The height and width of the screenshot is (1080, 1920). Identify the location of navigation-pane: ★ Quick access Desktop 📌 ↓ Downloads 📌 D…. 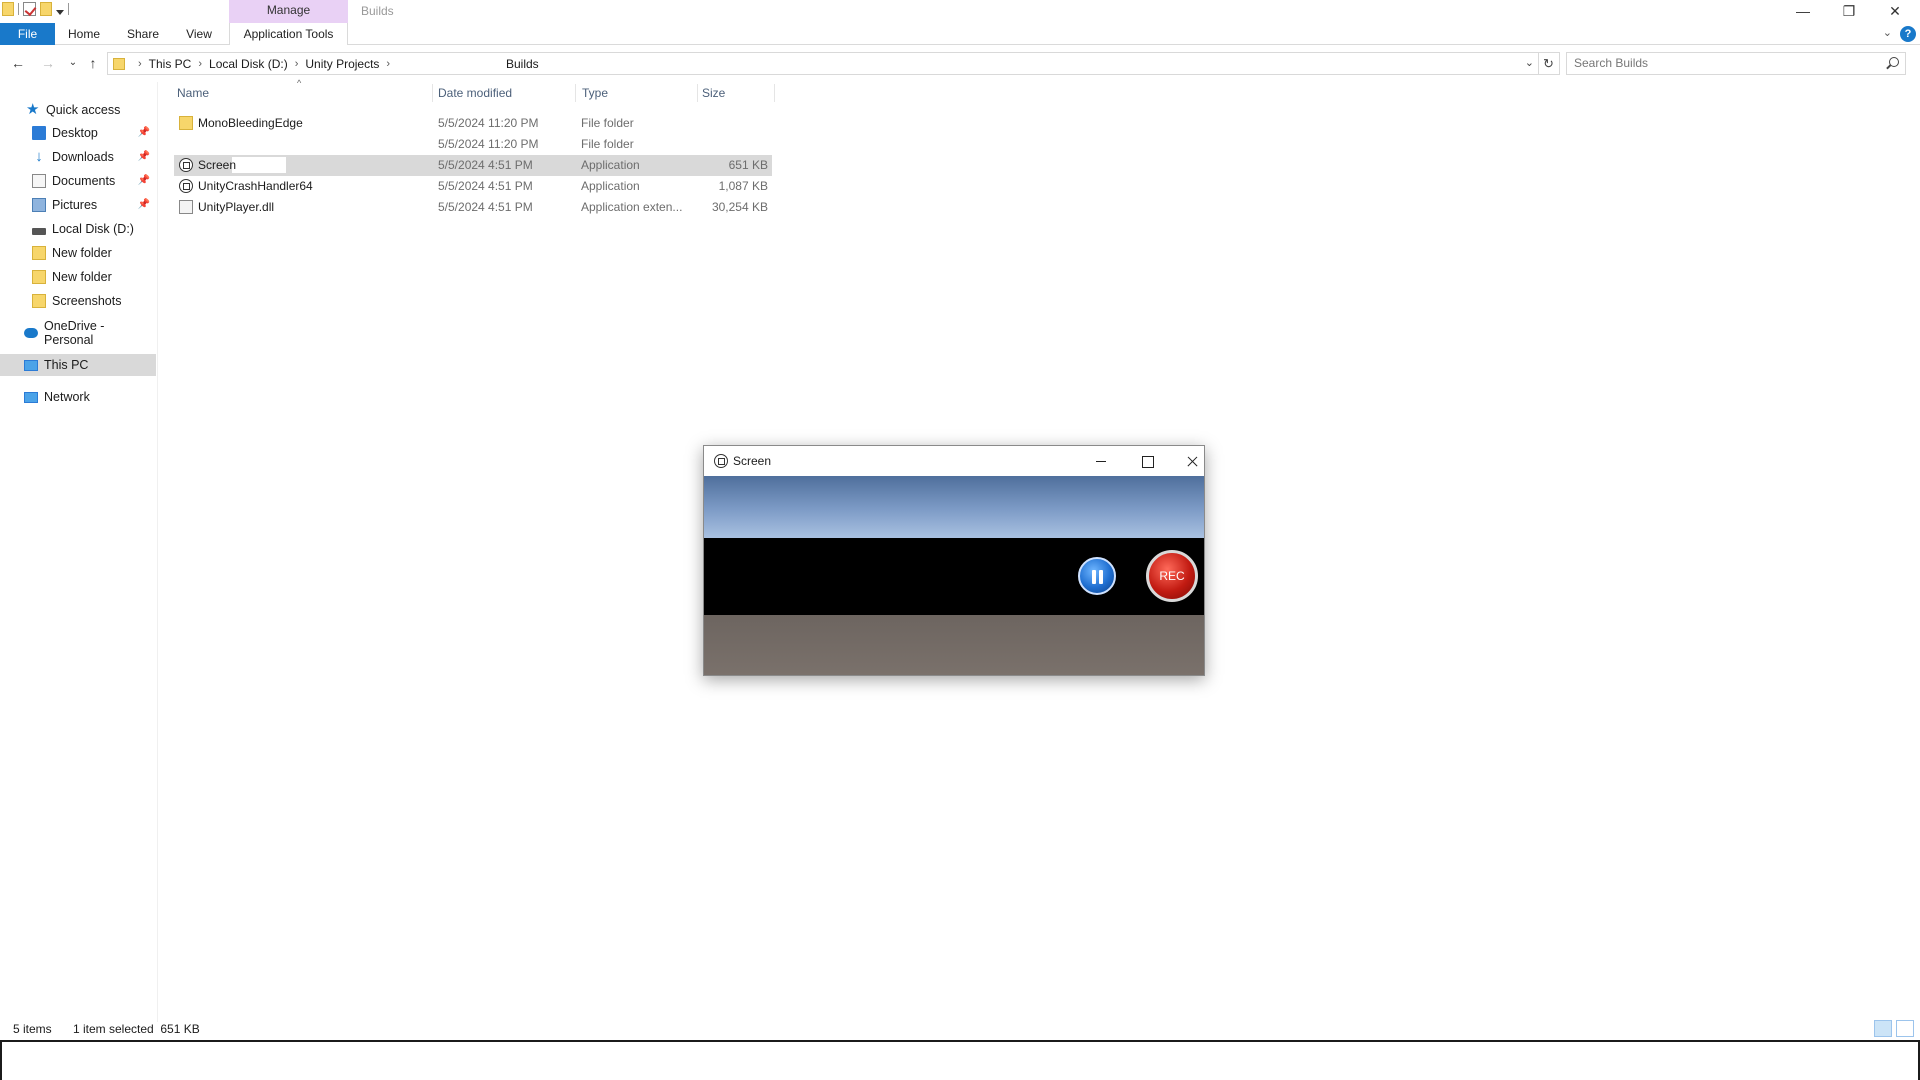
(79, 552).